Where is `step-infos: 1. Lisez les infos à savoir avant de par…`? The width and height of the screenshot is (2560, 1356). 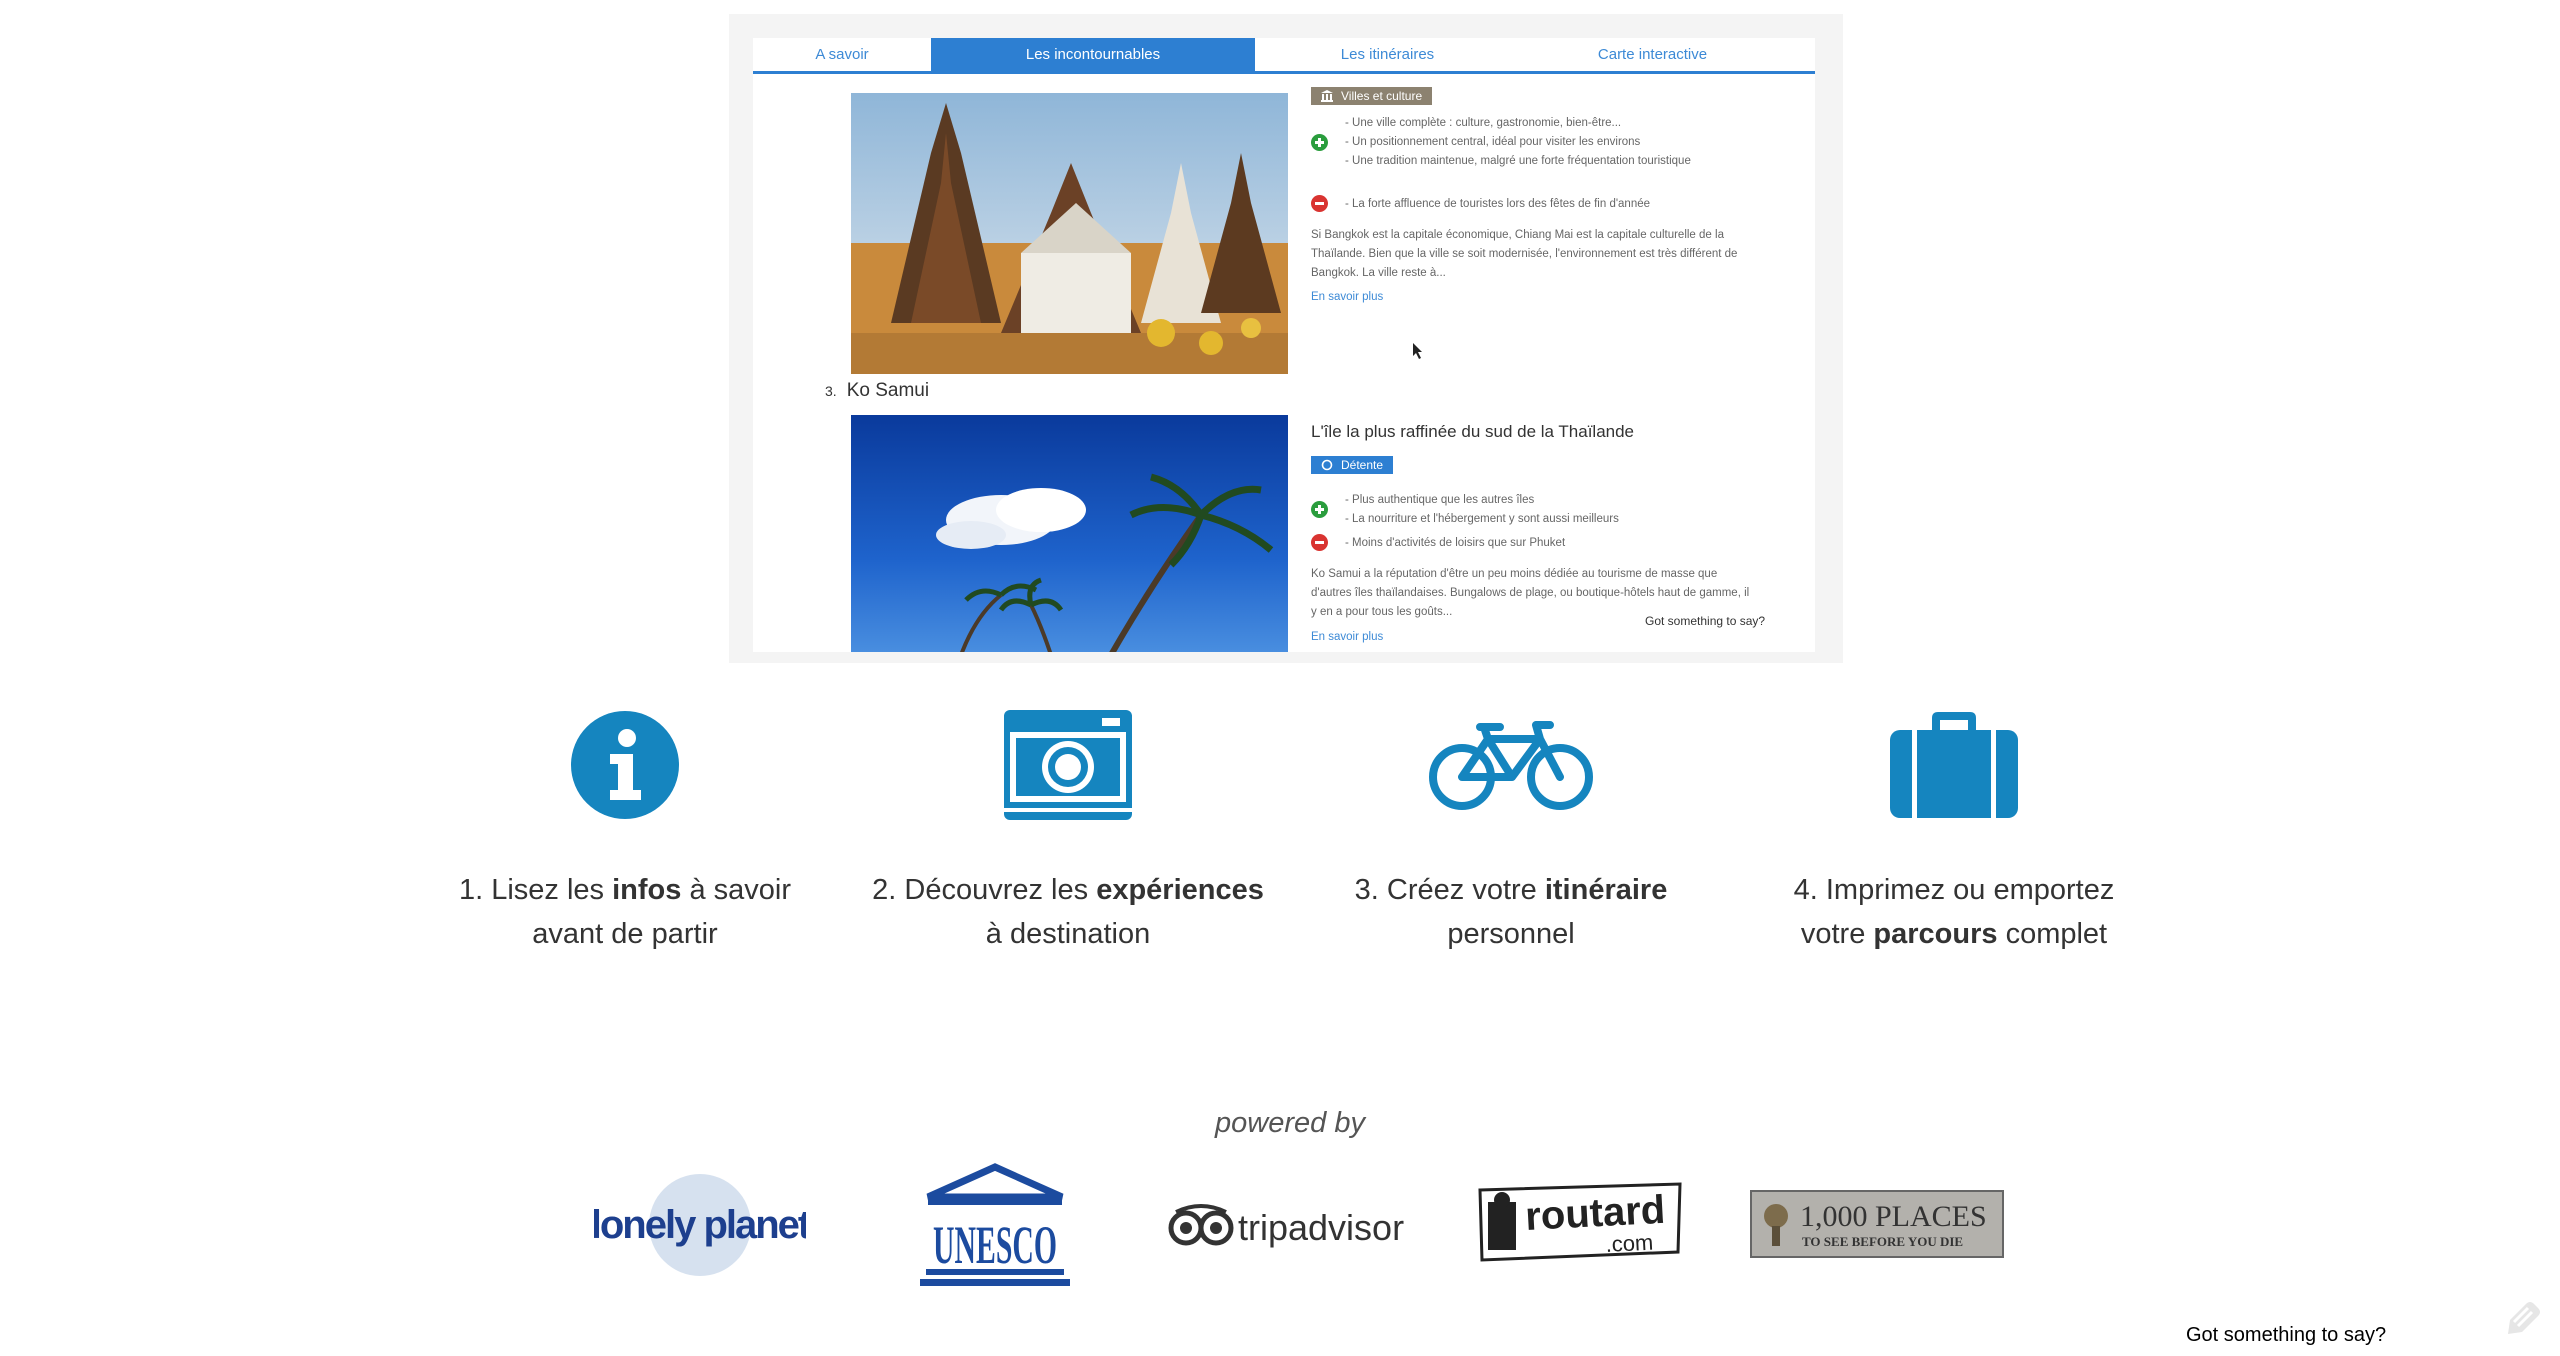 step-infos: 1. Lisez les infos à savoir avant de par… is located at coordinates (625, 828).